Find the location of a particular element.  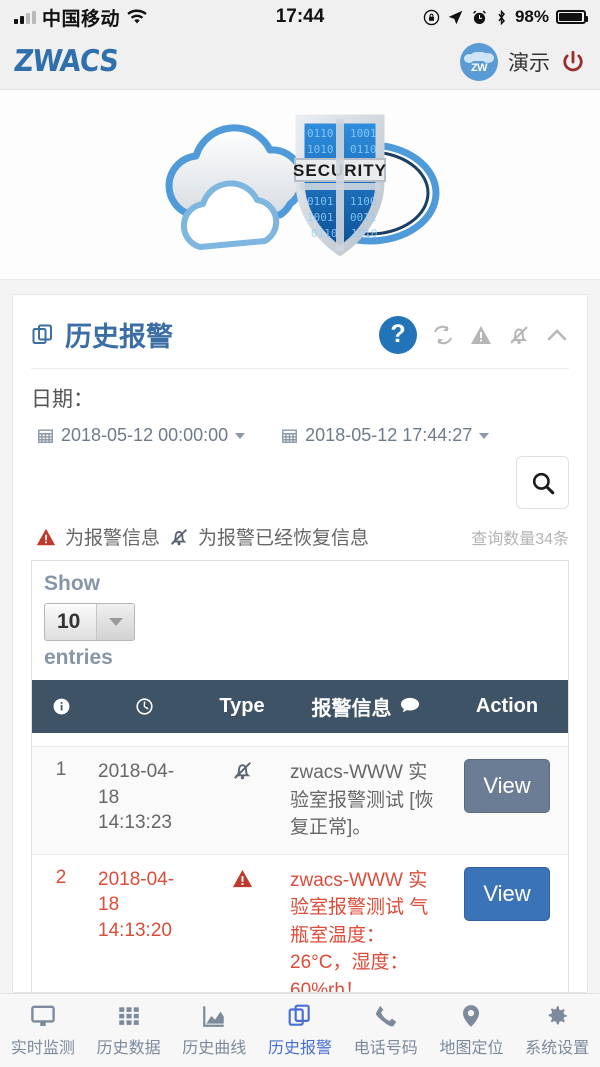

wifi-icon is located at coordinates (137, 16).